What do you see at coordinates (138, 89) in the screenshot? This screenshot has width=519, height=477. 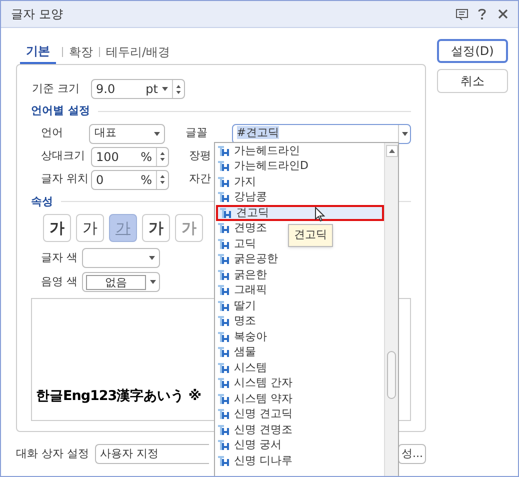 I see `number-field: 9.0 pt` at bounding box center [138, 89].